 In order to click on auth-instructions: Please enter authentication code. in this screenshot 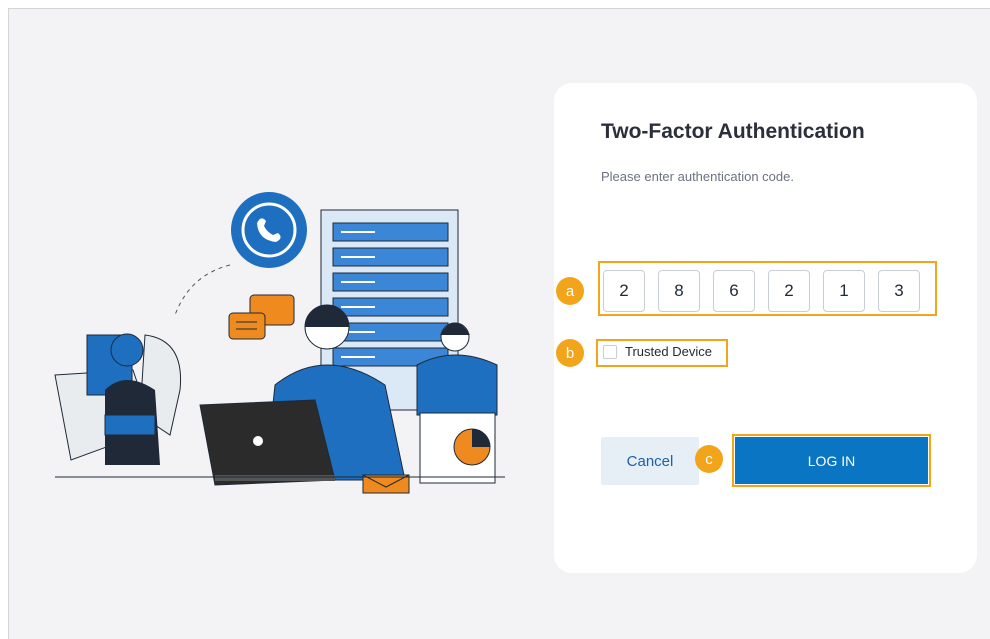, I will do `click(697, 176)`.